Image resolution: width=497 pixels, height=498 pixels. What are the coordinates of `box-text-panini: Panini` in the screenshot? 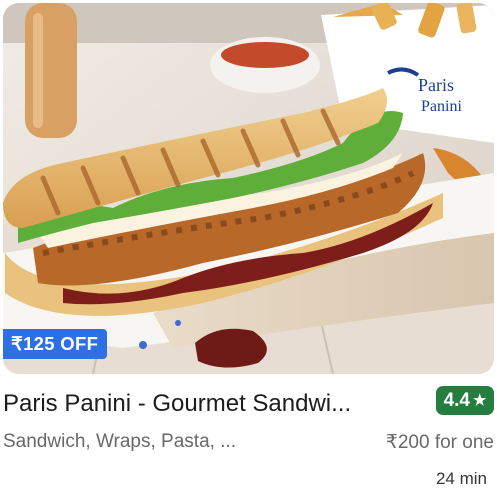 It's located at (441, 106).